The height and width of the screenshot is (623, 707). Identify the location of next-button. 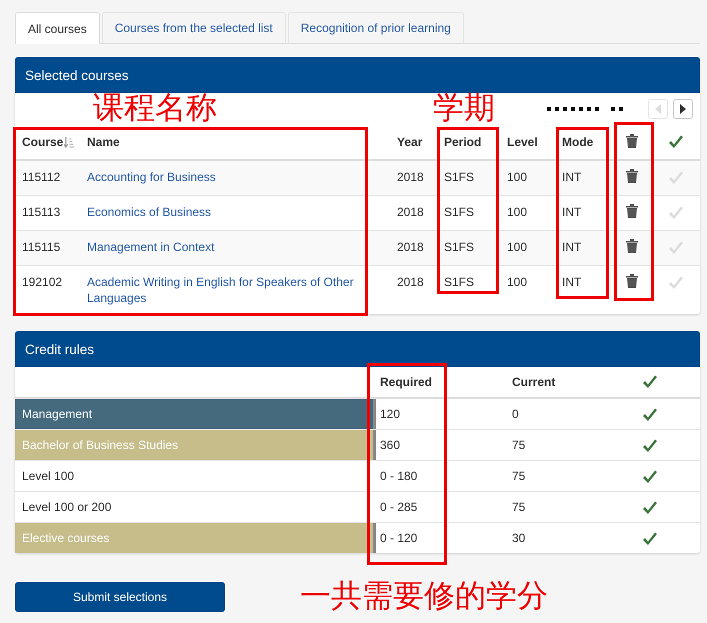
(683, 109).